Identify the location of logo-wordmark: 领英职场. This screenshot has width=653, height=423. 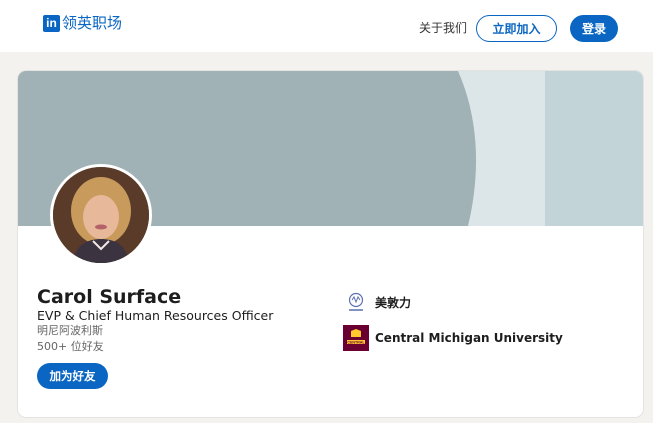
(92, 23).